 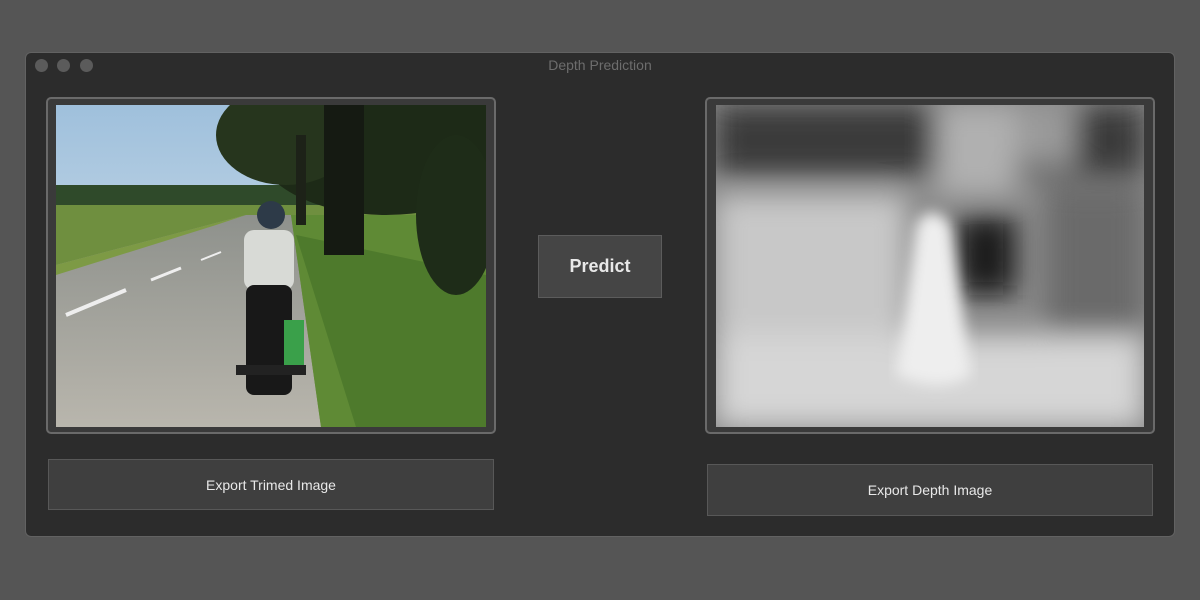 What do you see at coordinates (930, 490) in the screenshot?
I see `export-depth-image-button: Export Depth Image` at bounding box center [930, 490].